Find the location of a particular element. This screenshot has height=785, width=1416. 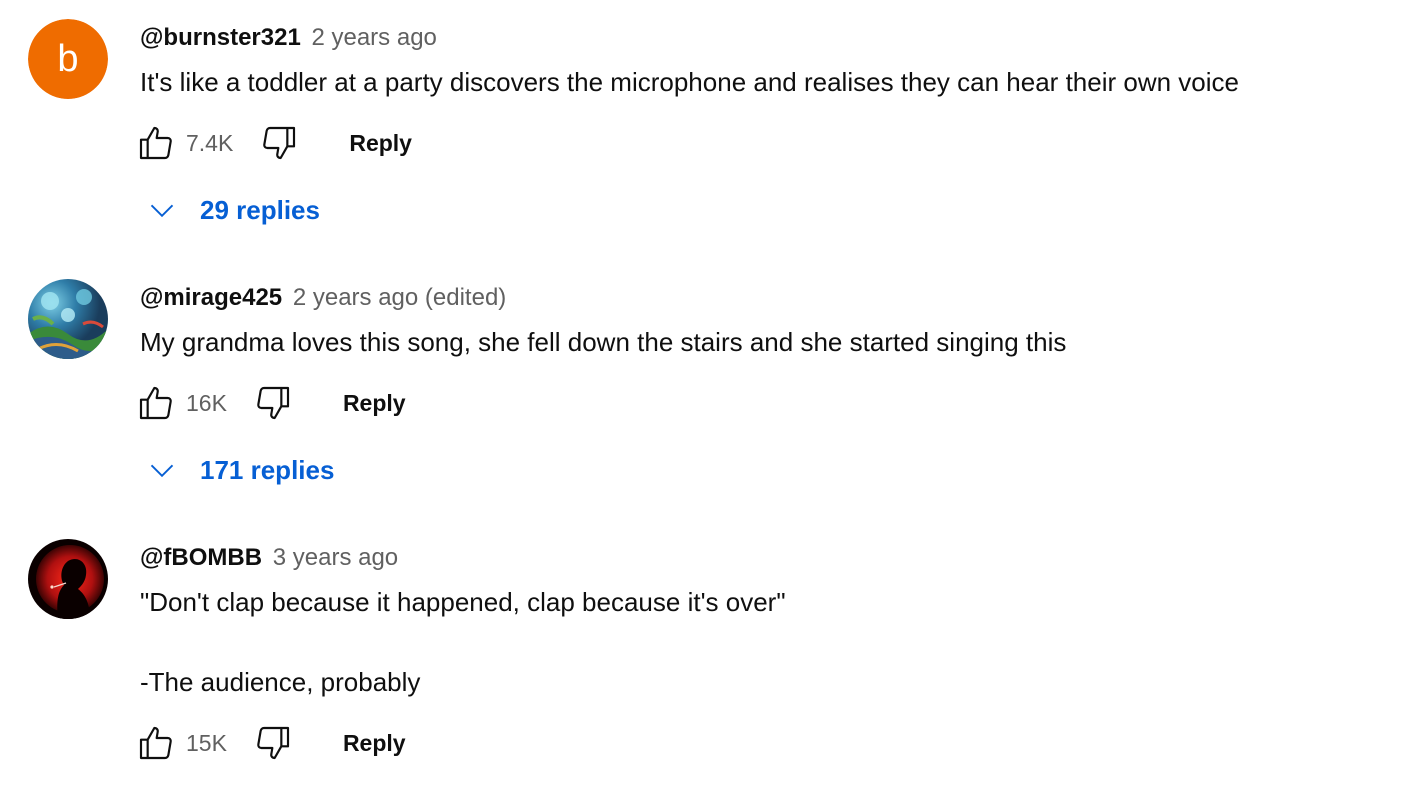

comment-header: @mirage425 2 years ago (edited) is located at coordinates (323, 298).